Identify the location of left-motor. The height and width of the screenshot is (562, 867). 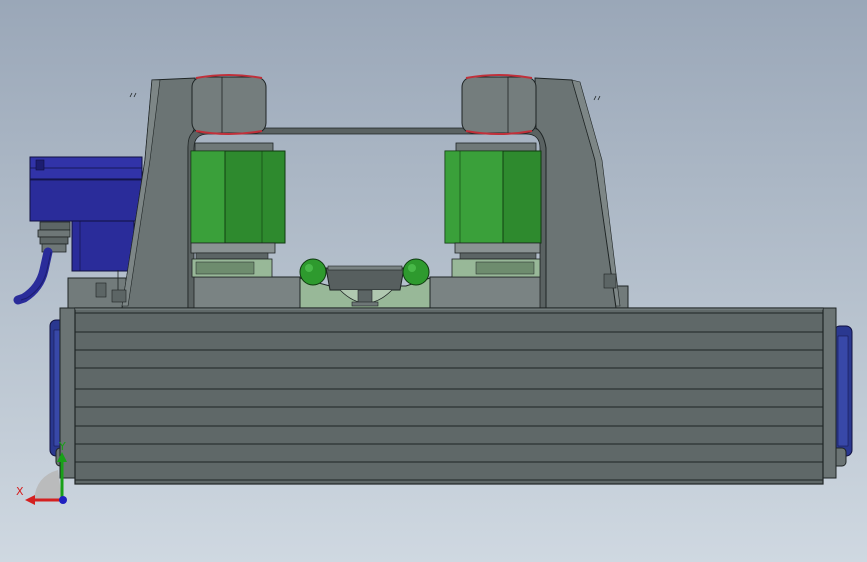
(238, 210).